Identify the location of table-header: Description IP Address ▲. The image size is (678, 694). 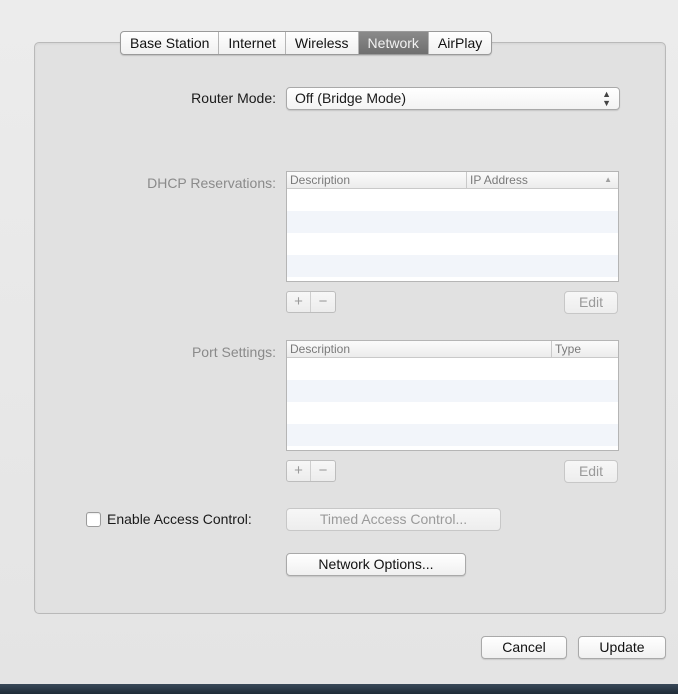
(452, 180).